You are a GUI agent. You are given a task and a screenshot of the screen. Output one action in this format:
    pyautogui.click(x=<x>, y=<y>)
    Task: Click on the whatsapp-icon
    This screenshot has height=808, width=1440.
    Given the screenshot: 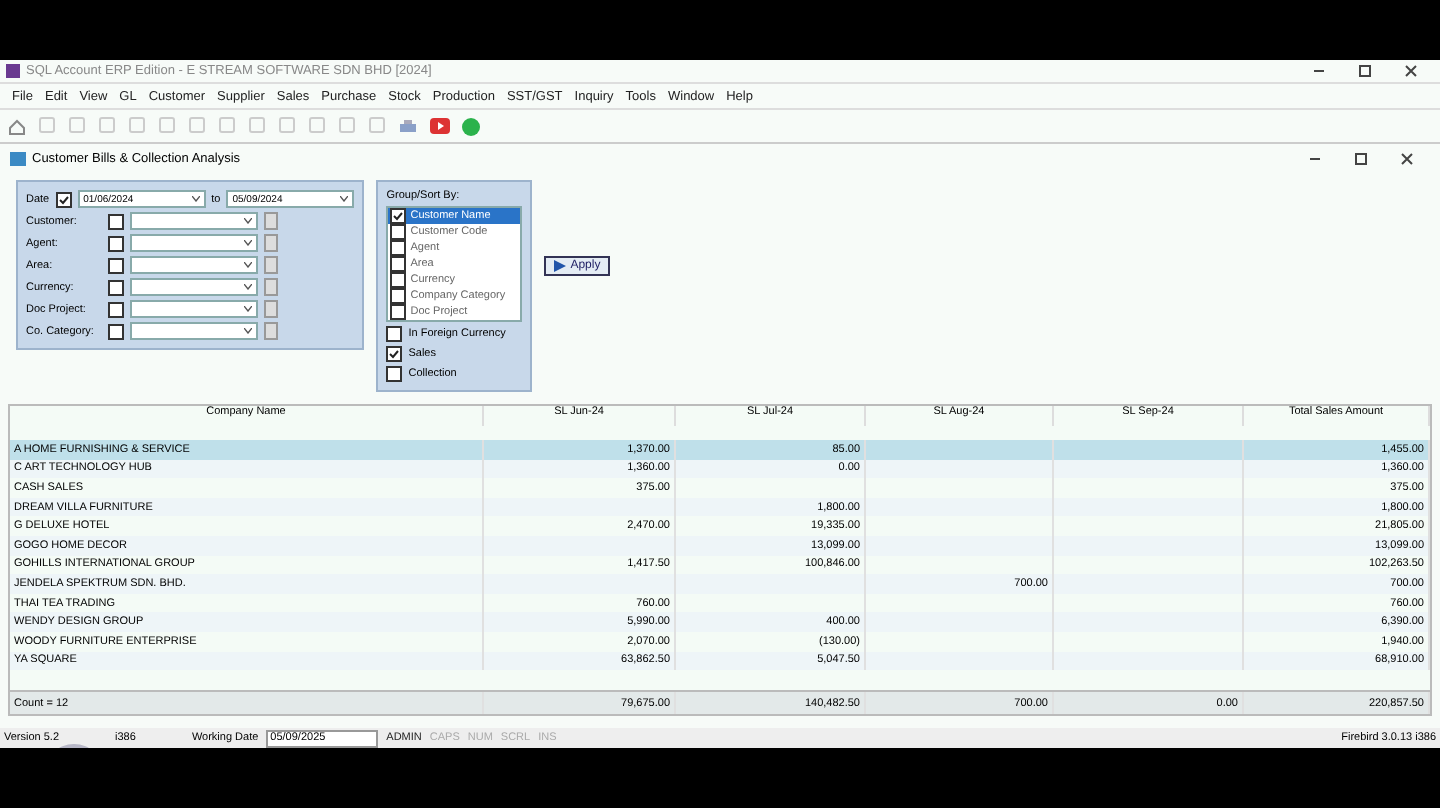 What is the action you would take?
    pyautogui.click(x=471, y=126)
    